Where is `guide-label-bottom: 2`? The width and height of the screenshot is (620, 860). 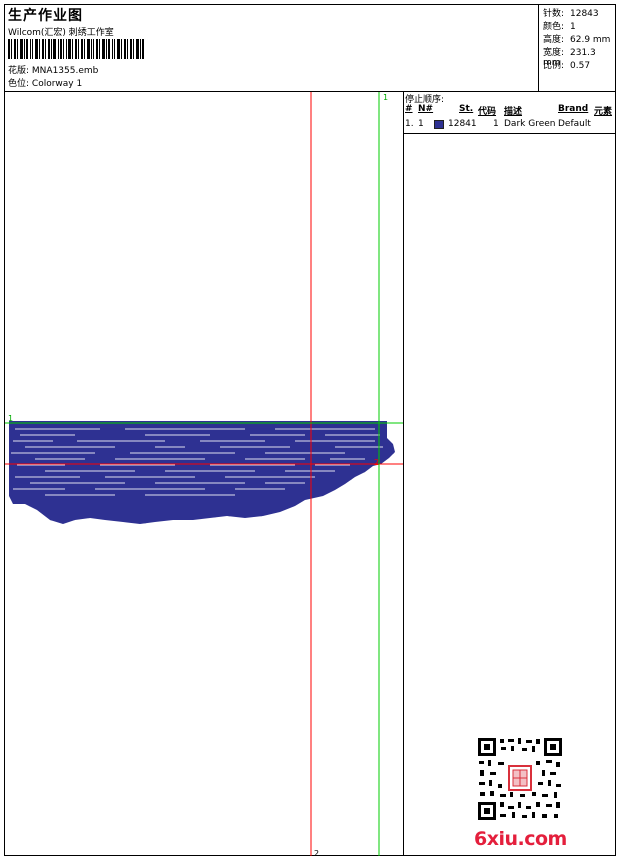 guide-label-bottom: 2 is located at coordinates (316, 852).